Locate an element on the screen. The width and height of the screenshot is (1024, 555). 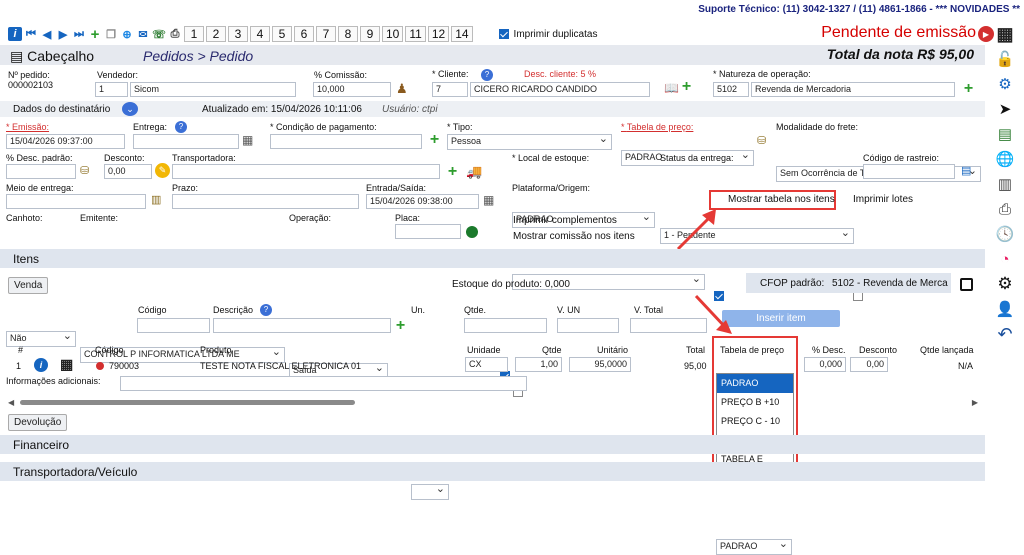
row-desc-input: 0,00 is located at coordinates (869, 364).